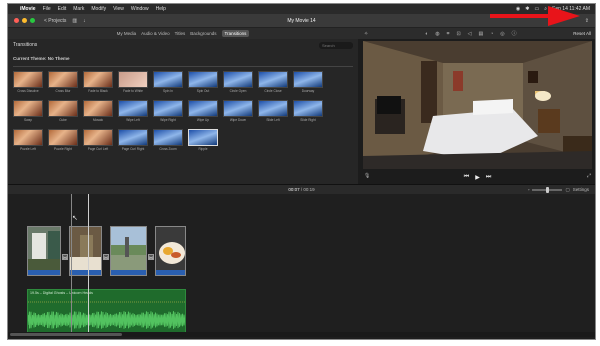 The height and width of the screenshot is (346, 600). I want to click on browser-header: Transitions Search, so click(183, 45).